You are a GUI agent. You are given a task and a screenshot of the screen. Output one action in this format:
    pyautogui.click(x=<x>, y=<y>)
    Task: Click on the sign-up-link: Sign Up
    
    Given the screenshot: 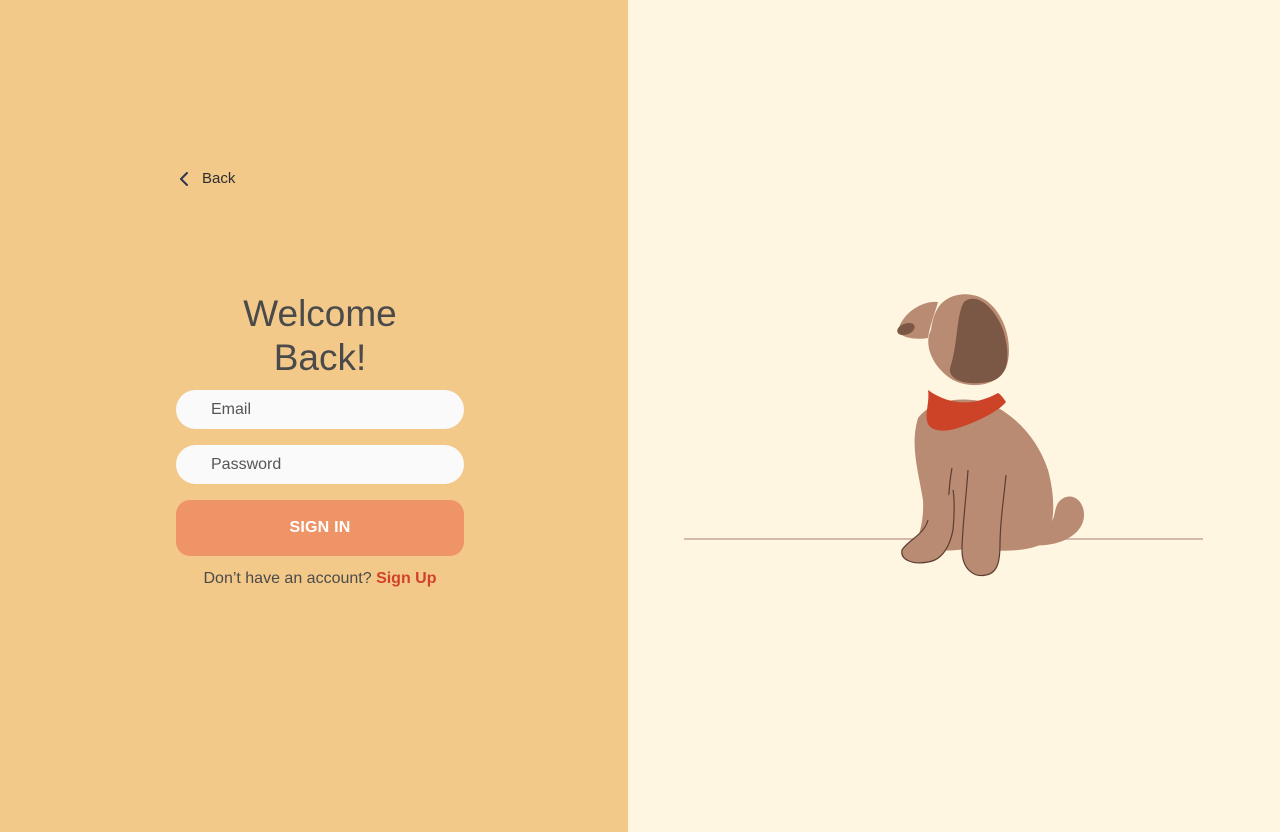 What is the action you would take?
    pyautogui.click(x=406, y=578)
    